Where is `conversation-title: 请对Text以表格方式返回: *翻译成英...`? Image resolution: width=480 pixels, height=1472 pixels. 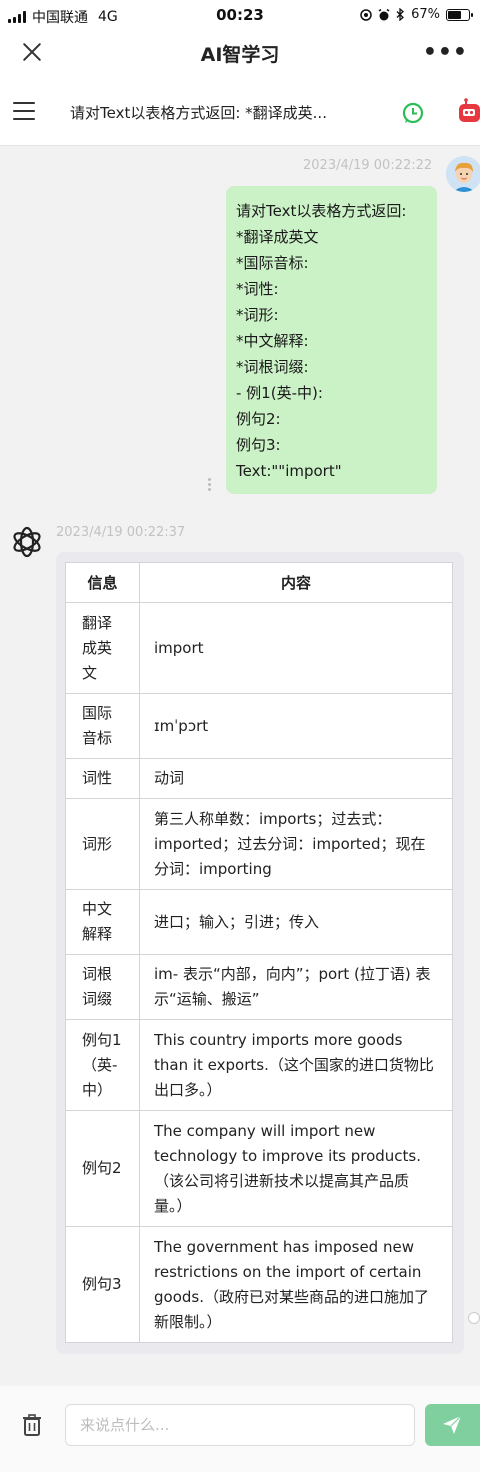
conversation-title: 请对Text以表格方式返回: *翻译成英... is located at coordinates (220, 112).